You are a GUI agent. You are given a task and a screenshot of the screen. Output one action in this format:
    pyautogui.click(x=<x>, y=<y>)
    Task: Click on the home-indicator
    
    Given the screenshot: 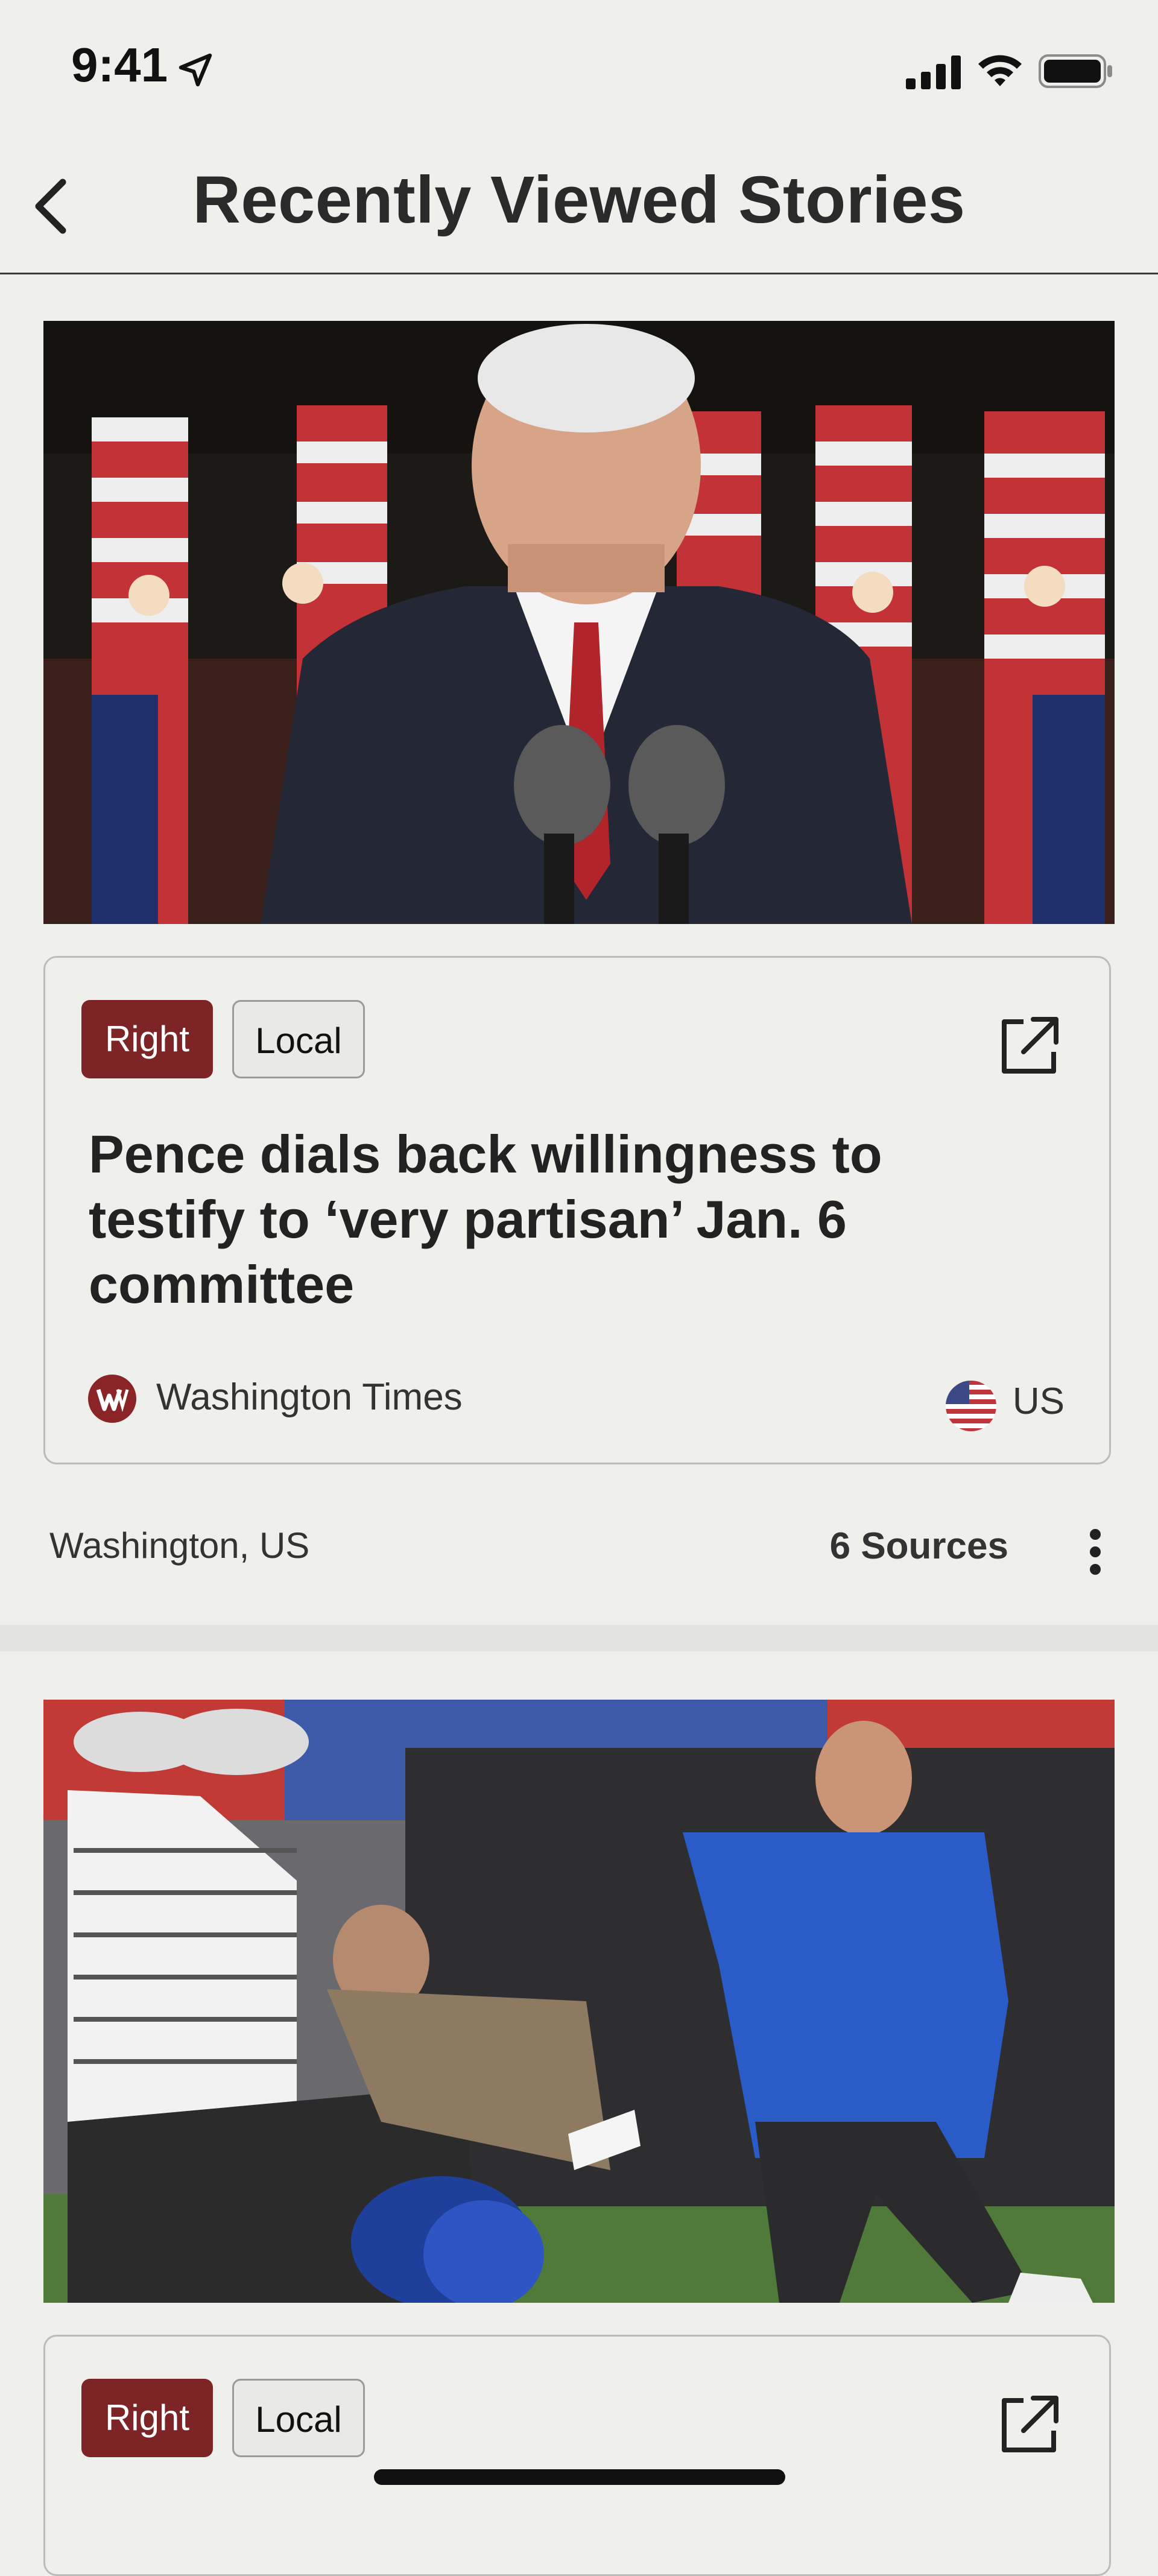 What is the action you would take?
    pyautogui.click(x=579, y=2477)
    